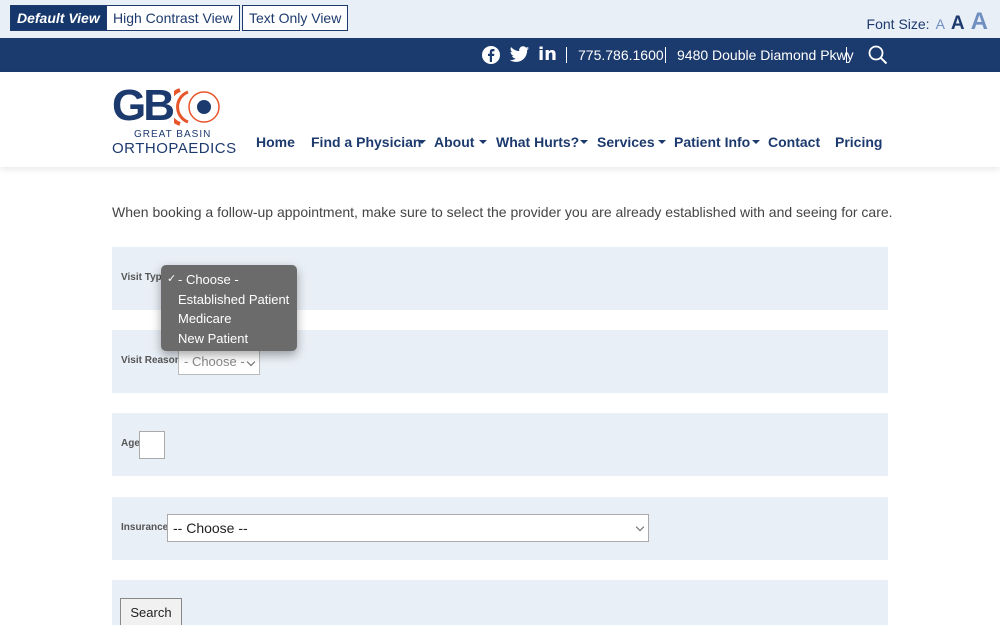  What do you see at coordinates (712, 142) in the screenshot?
I see `nav-patient-info: Patient Info` at bounding box center [712, 142].